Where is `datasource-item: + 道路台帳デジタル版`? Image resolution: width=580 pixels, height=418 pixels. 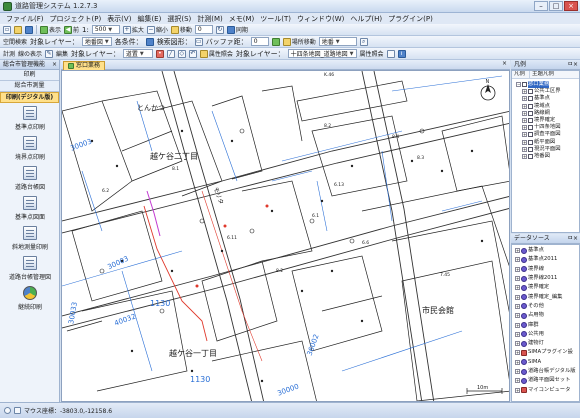 datasource-item: + 道路台帳デジタル版 is located at coordinates (547, 371).